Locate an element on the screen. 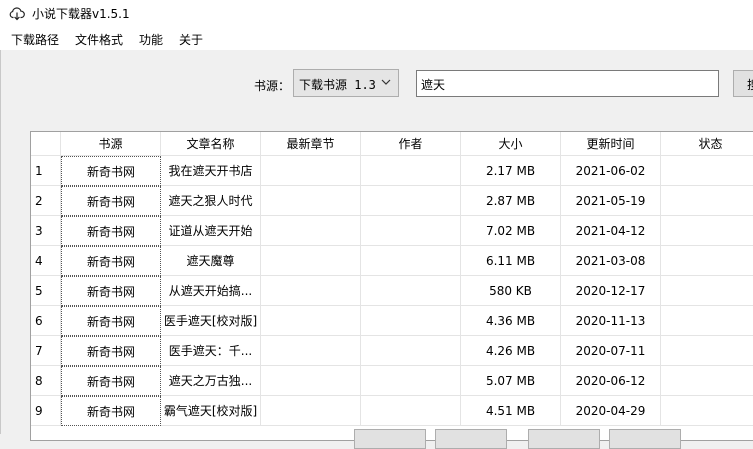 The width and height of the screenshot is (753, 449). row-number: 9 is located at coordinates (46, 411).